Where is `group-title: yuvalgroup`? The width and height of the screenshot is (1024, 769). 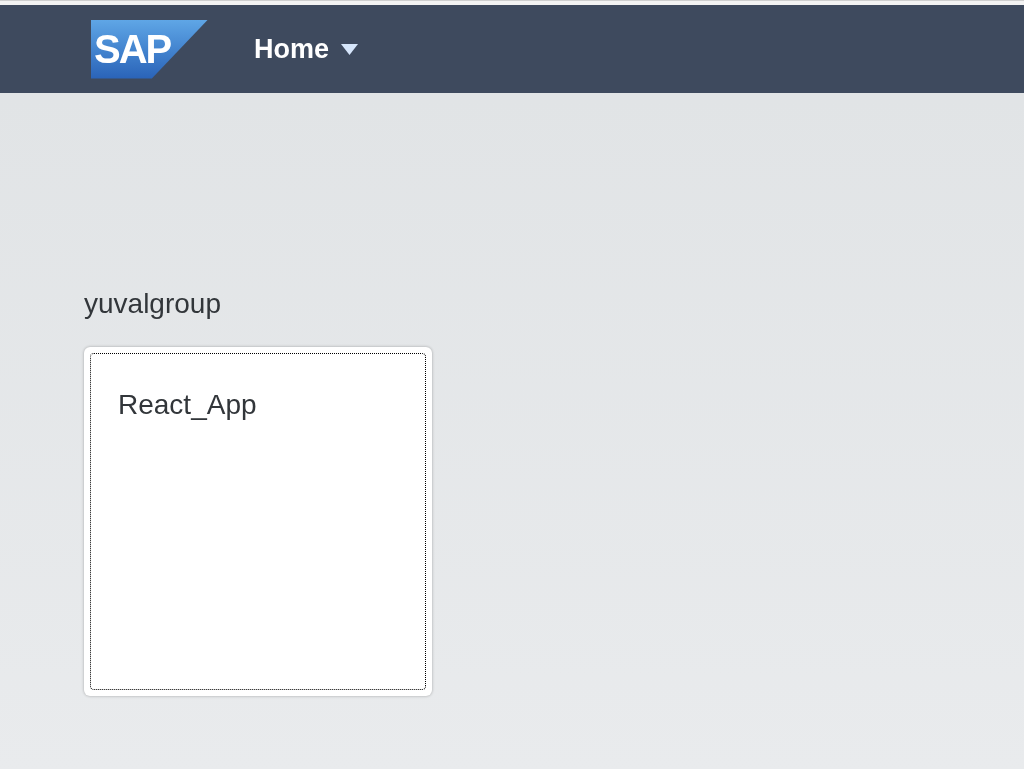
group-title: yuvalgroup is located at coordinates (153, 304).